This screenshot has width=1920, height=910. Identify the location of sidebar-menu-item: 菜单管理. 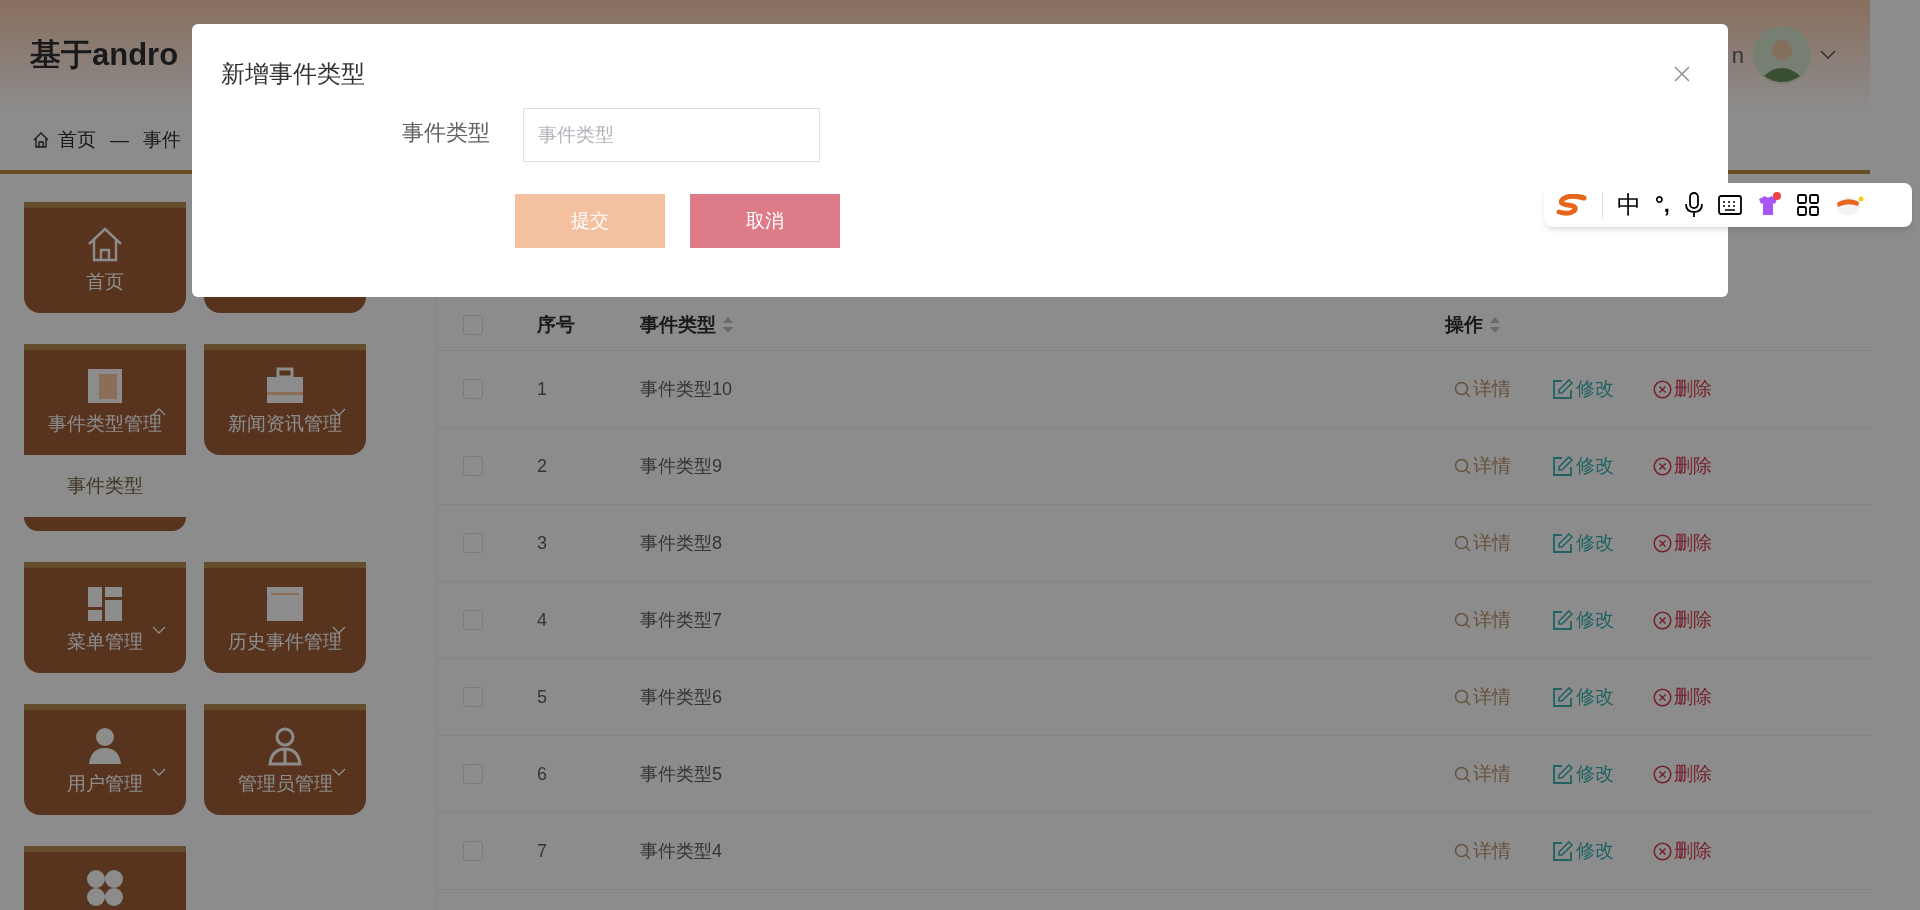
(105, 617).